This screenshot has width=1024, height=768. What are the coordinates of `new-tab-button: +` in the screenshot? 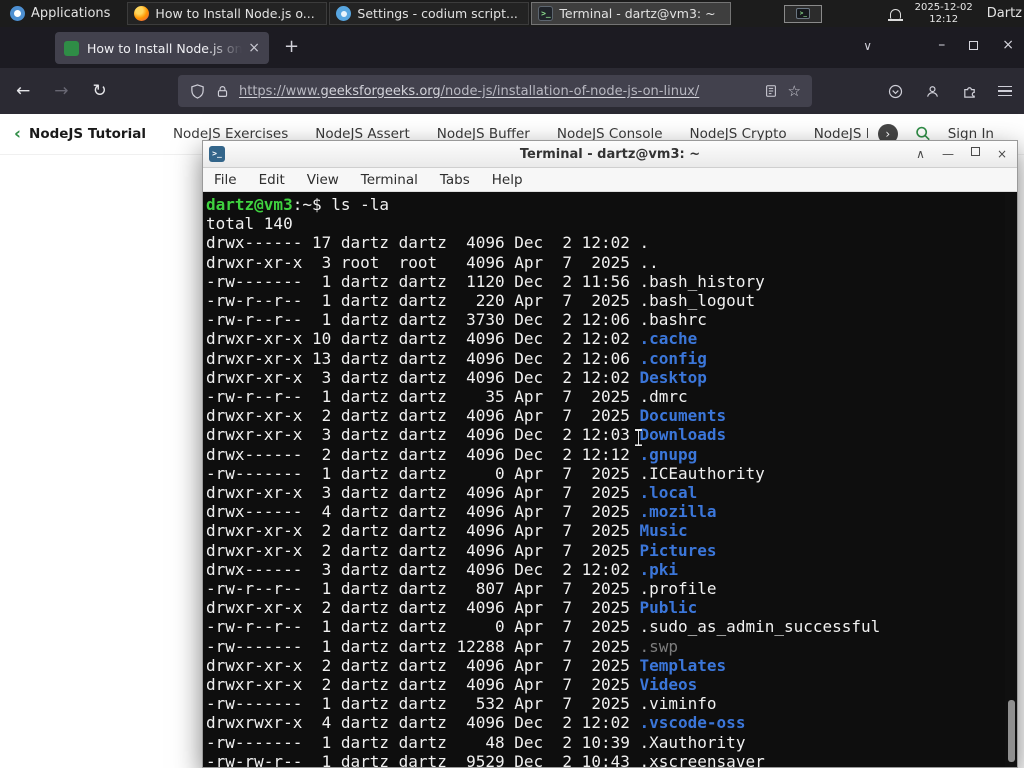 It's located at (291, 46).